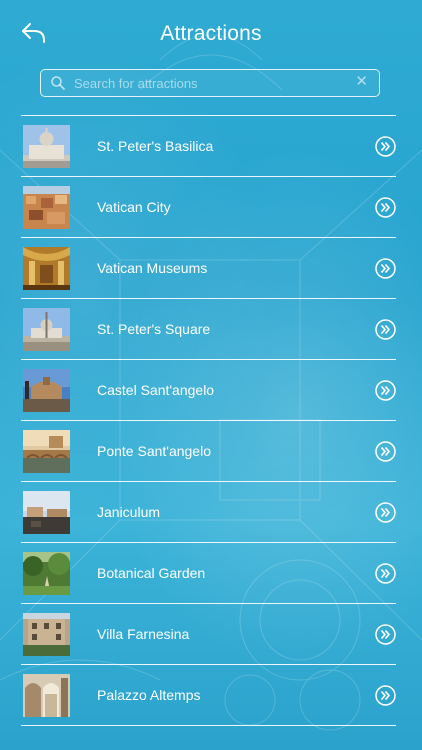 The image size is (422, 750). What do you see at coordinates (208, 695) in the screenshot?
I see `list-item: Palazzo Altemps` at bounding box center [208, 695].